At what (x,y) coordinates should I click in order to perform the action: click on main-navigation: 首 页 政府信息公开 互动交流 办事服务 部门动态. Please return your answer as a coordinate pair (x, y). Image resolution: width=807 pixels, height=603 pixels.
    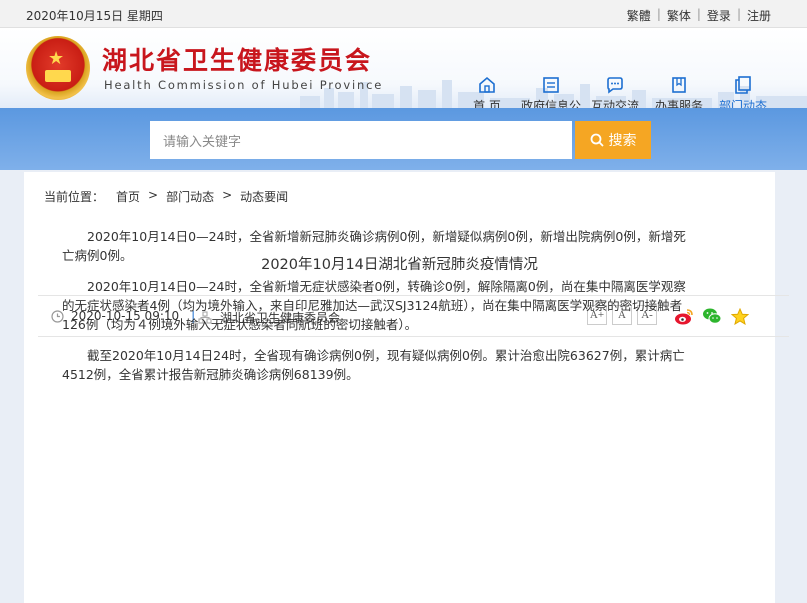
    Looking at the image, I should click on (615, 90).